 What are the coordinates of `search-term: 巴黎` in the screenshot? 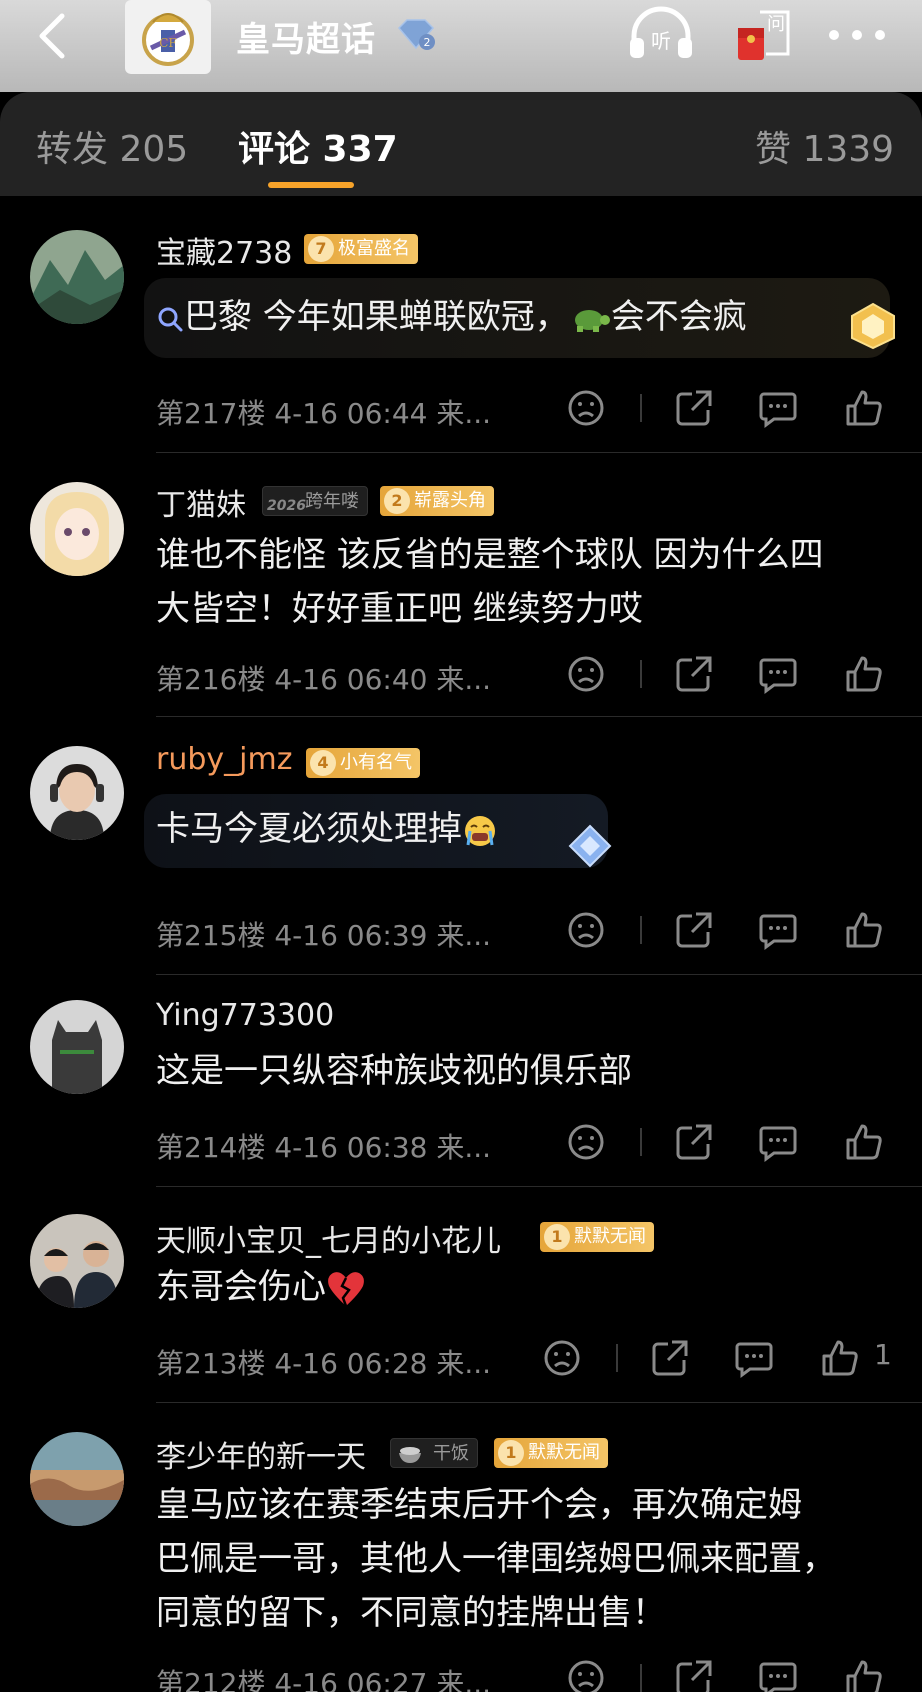 It's located at (218, 317).